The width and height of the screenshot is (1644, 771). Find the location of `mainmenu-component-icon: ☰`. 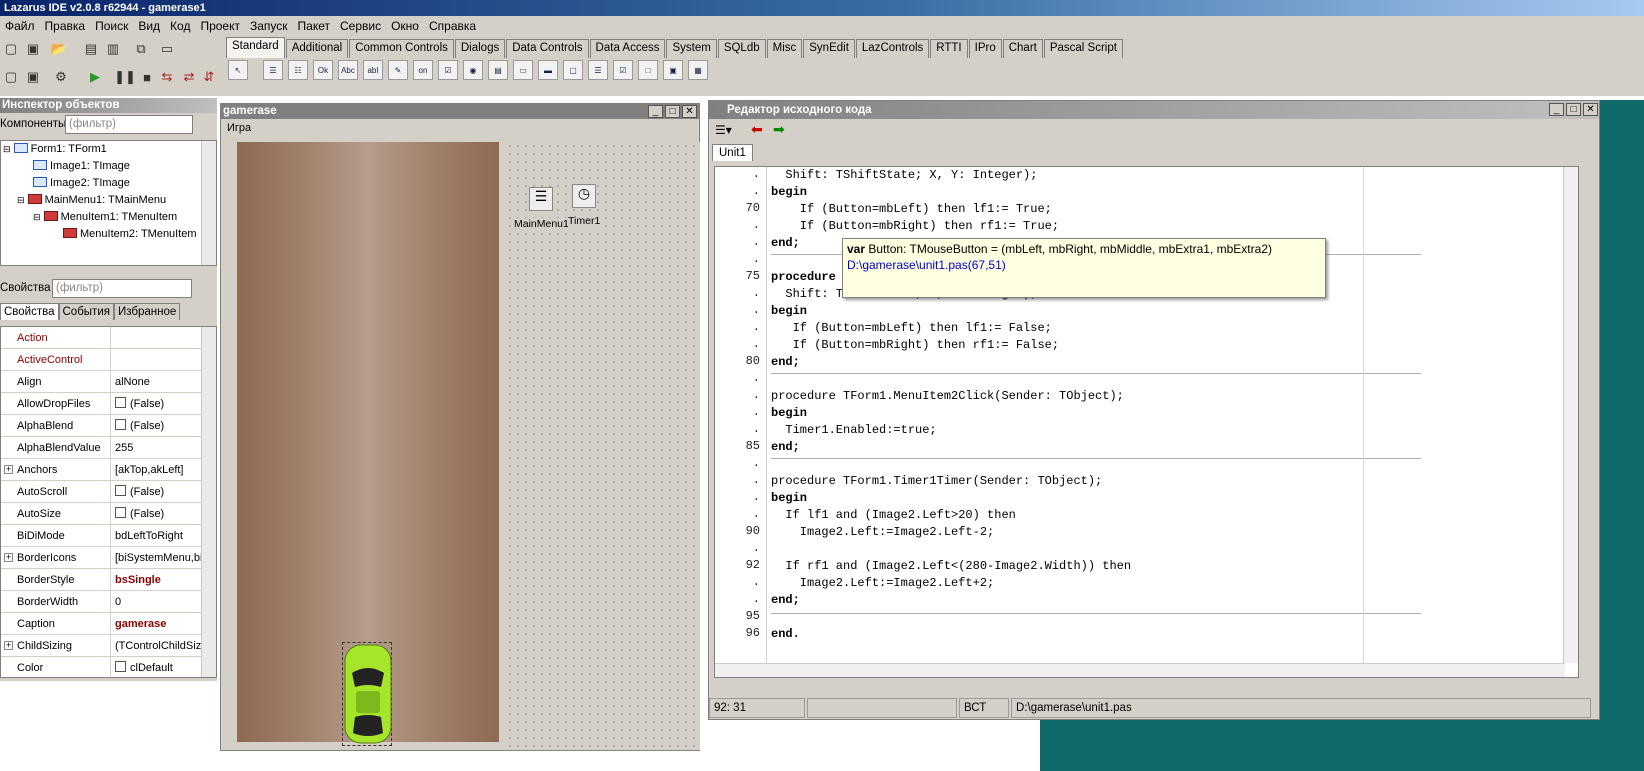

mainmenu-component-icon: ☰ is located at coordinates (273, 70).